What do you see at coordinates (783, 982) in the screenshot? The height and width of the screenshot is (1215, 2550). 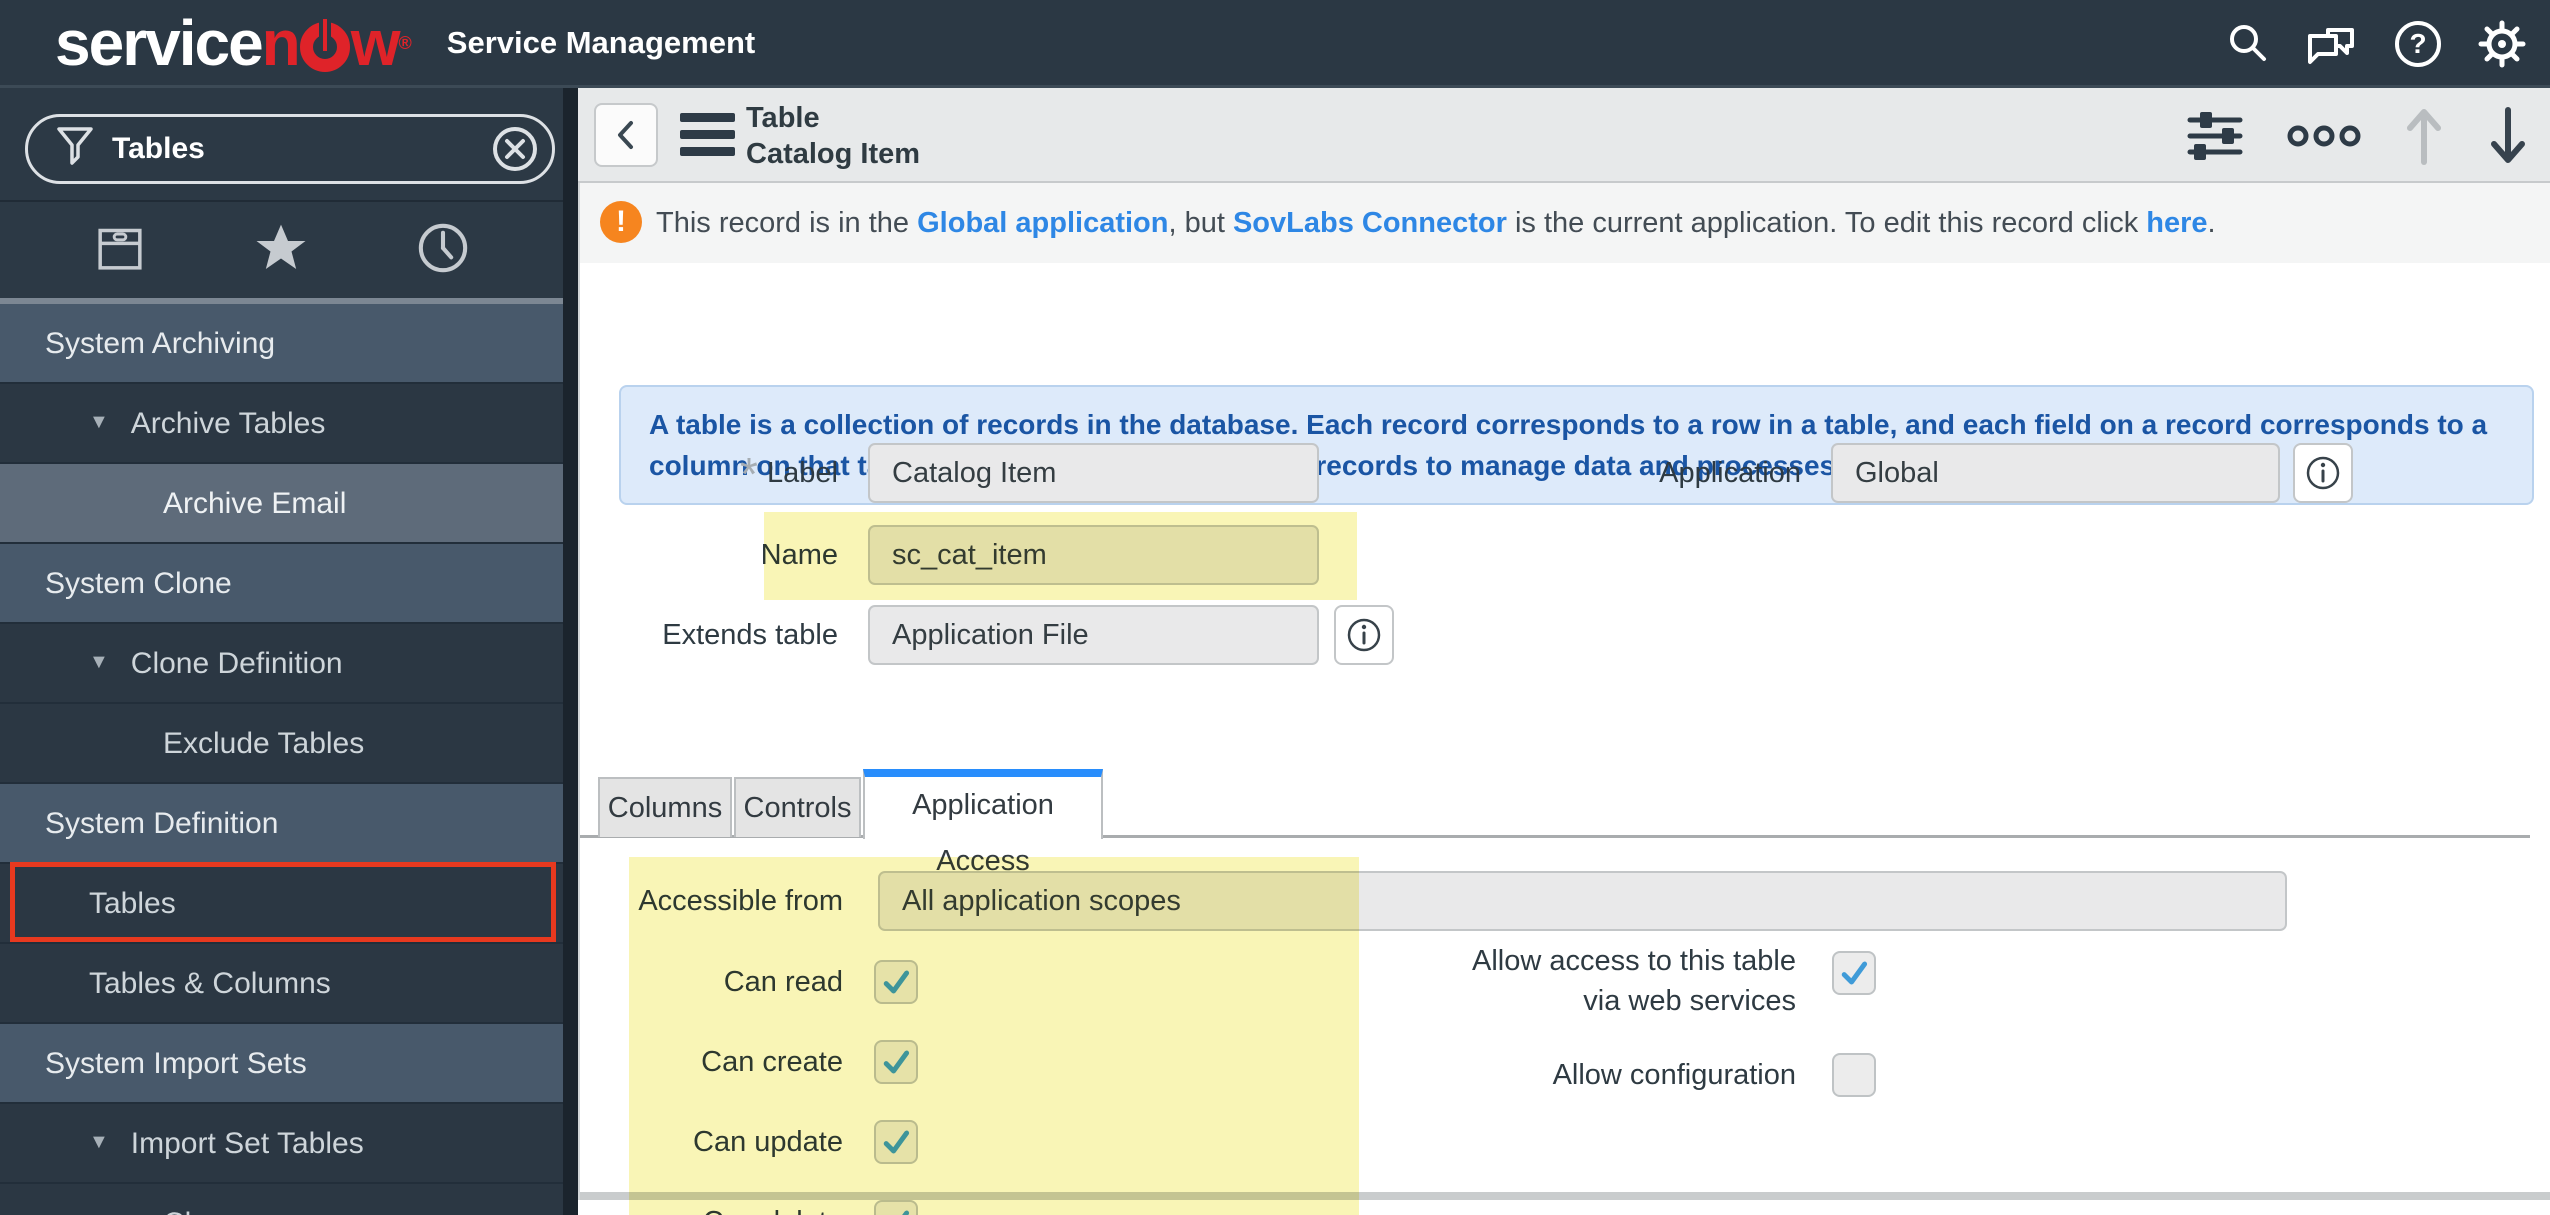 I see `can-read-label: Can read` at bounding box center [783, 982].